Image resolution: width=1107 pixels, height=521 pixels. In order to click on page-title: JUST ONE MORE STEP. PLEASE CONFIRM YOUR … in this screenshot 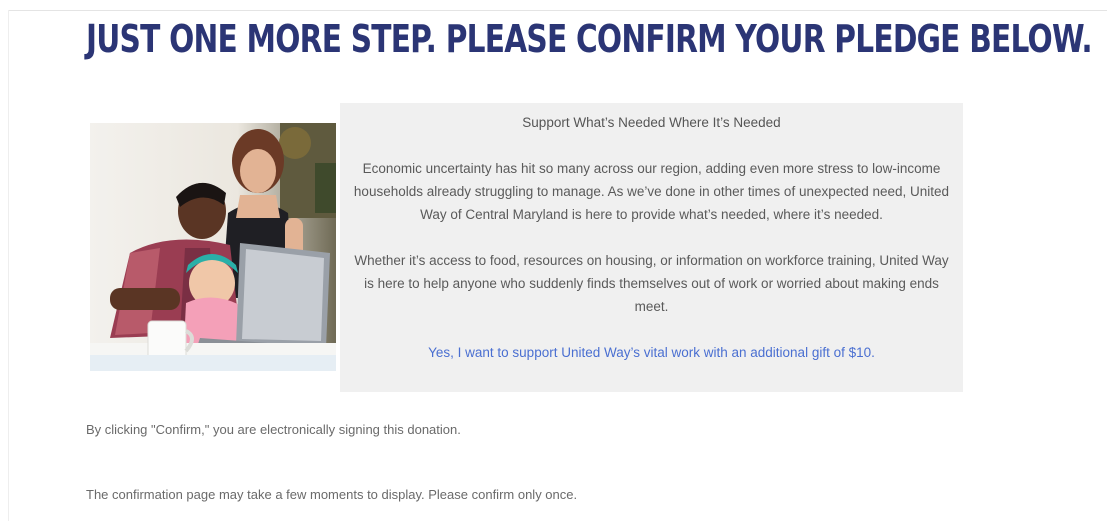, I will do `click(589, 39)`.